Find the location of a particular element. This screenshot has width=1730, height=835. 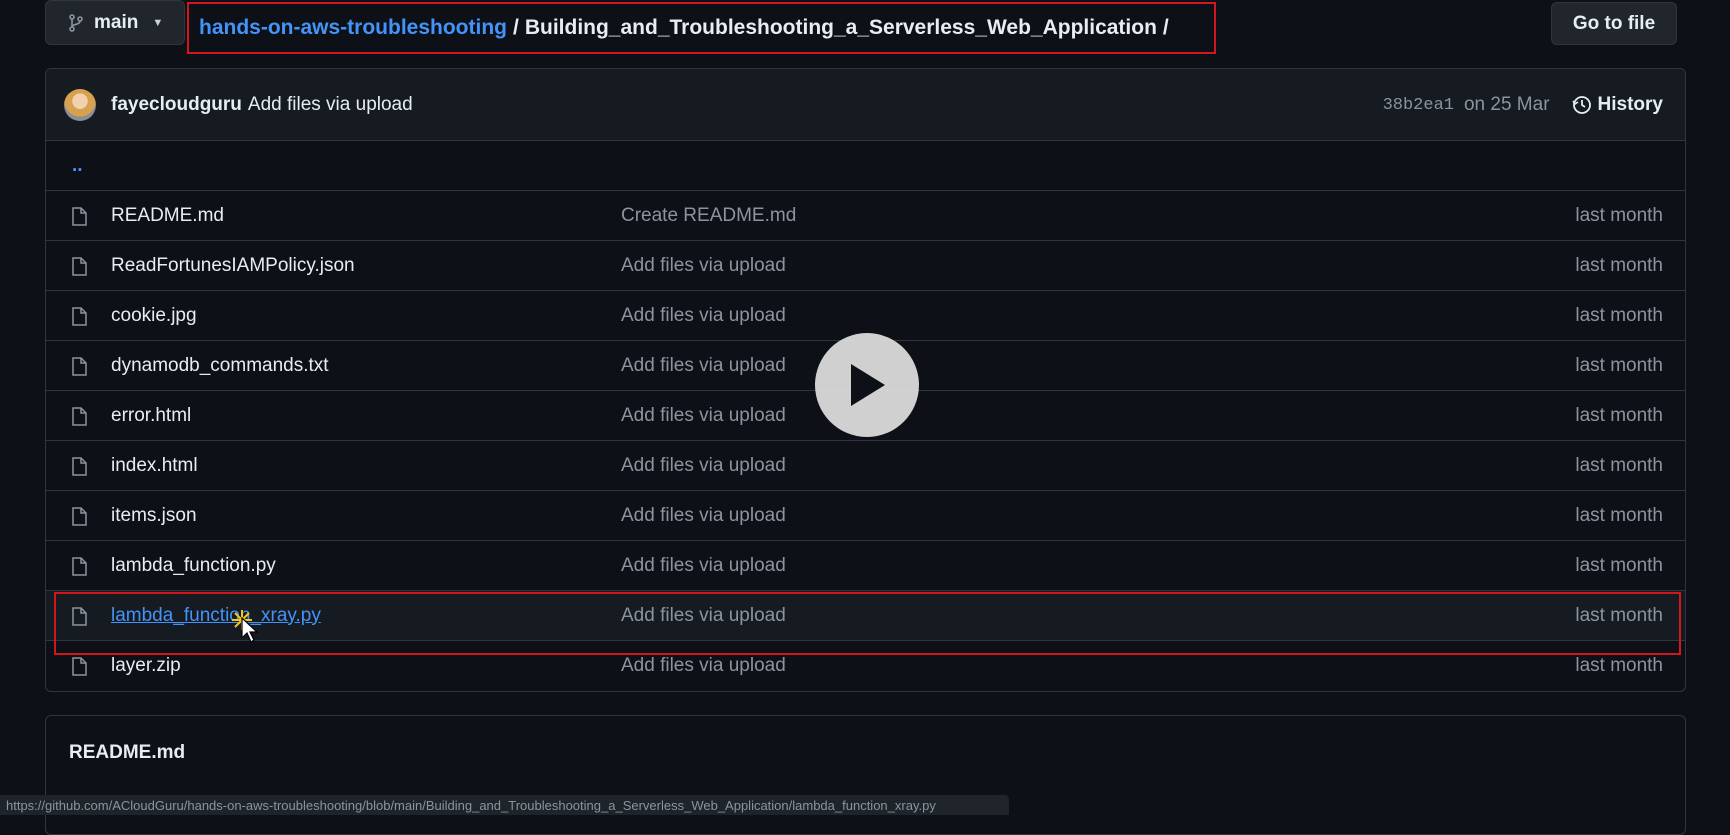

commit-meta: 38b2ea1 on 25 Mar History is located at coordinates (1523, 105).